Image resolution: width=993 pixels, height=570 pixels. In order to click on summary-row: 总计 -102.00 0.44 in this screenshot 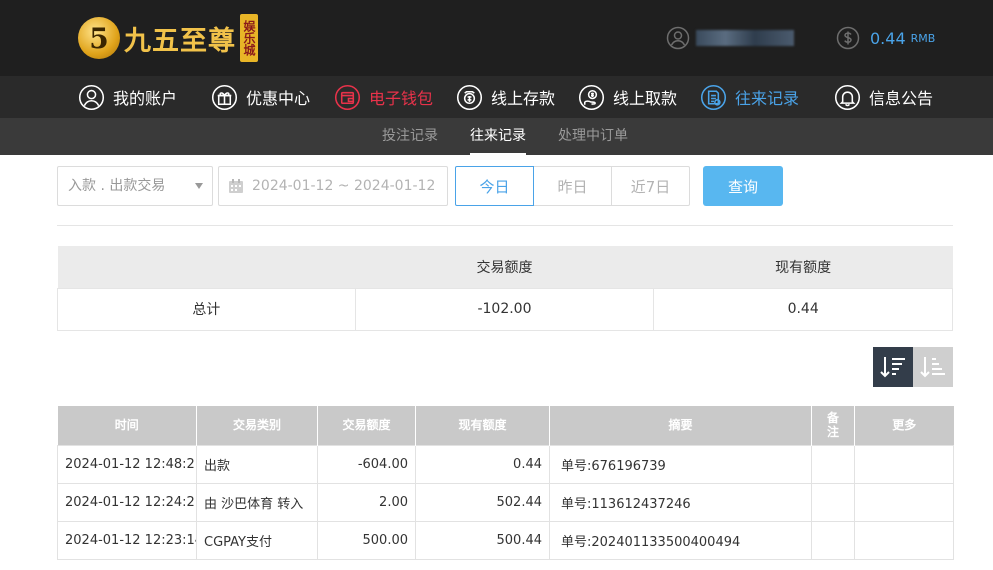, I will do `click(505, 309)`.